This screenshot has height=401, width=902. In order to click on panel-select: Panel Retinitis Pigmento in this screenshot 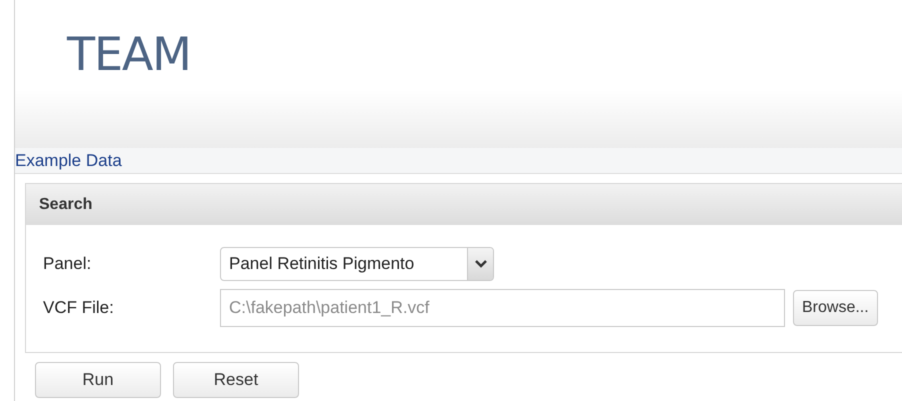, I will do `click(357, 264)`.